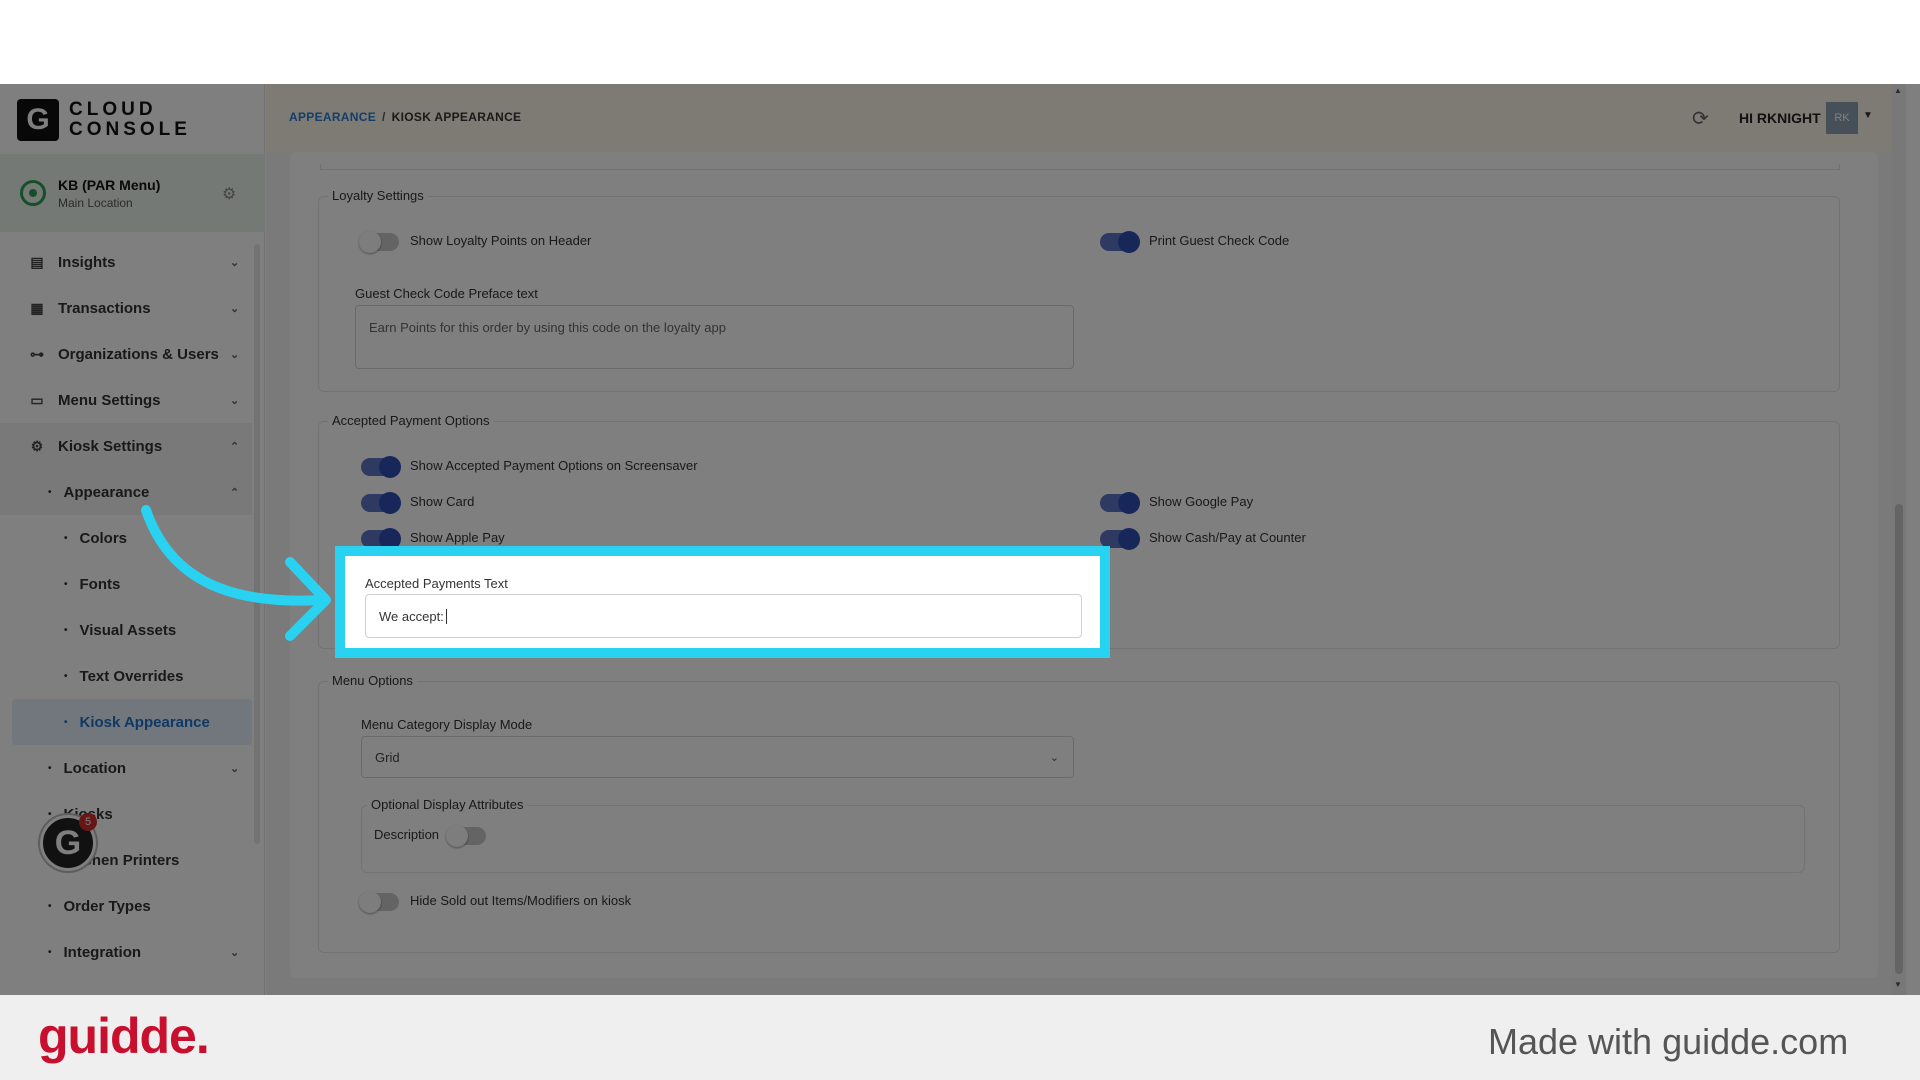 The image size is (1920, 1080). Describe the element at coordinates (442, 501) in the screenshot. I see `show-card-label: Show Card` at that location.